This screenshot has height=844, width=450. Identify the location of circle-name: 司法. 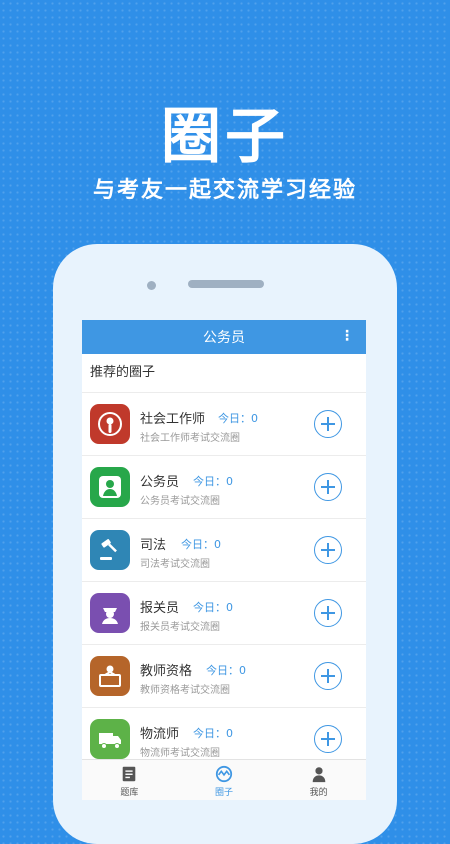
(153, 545).